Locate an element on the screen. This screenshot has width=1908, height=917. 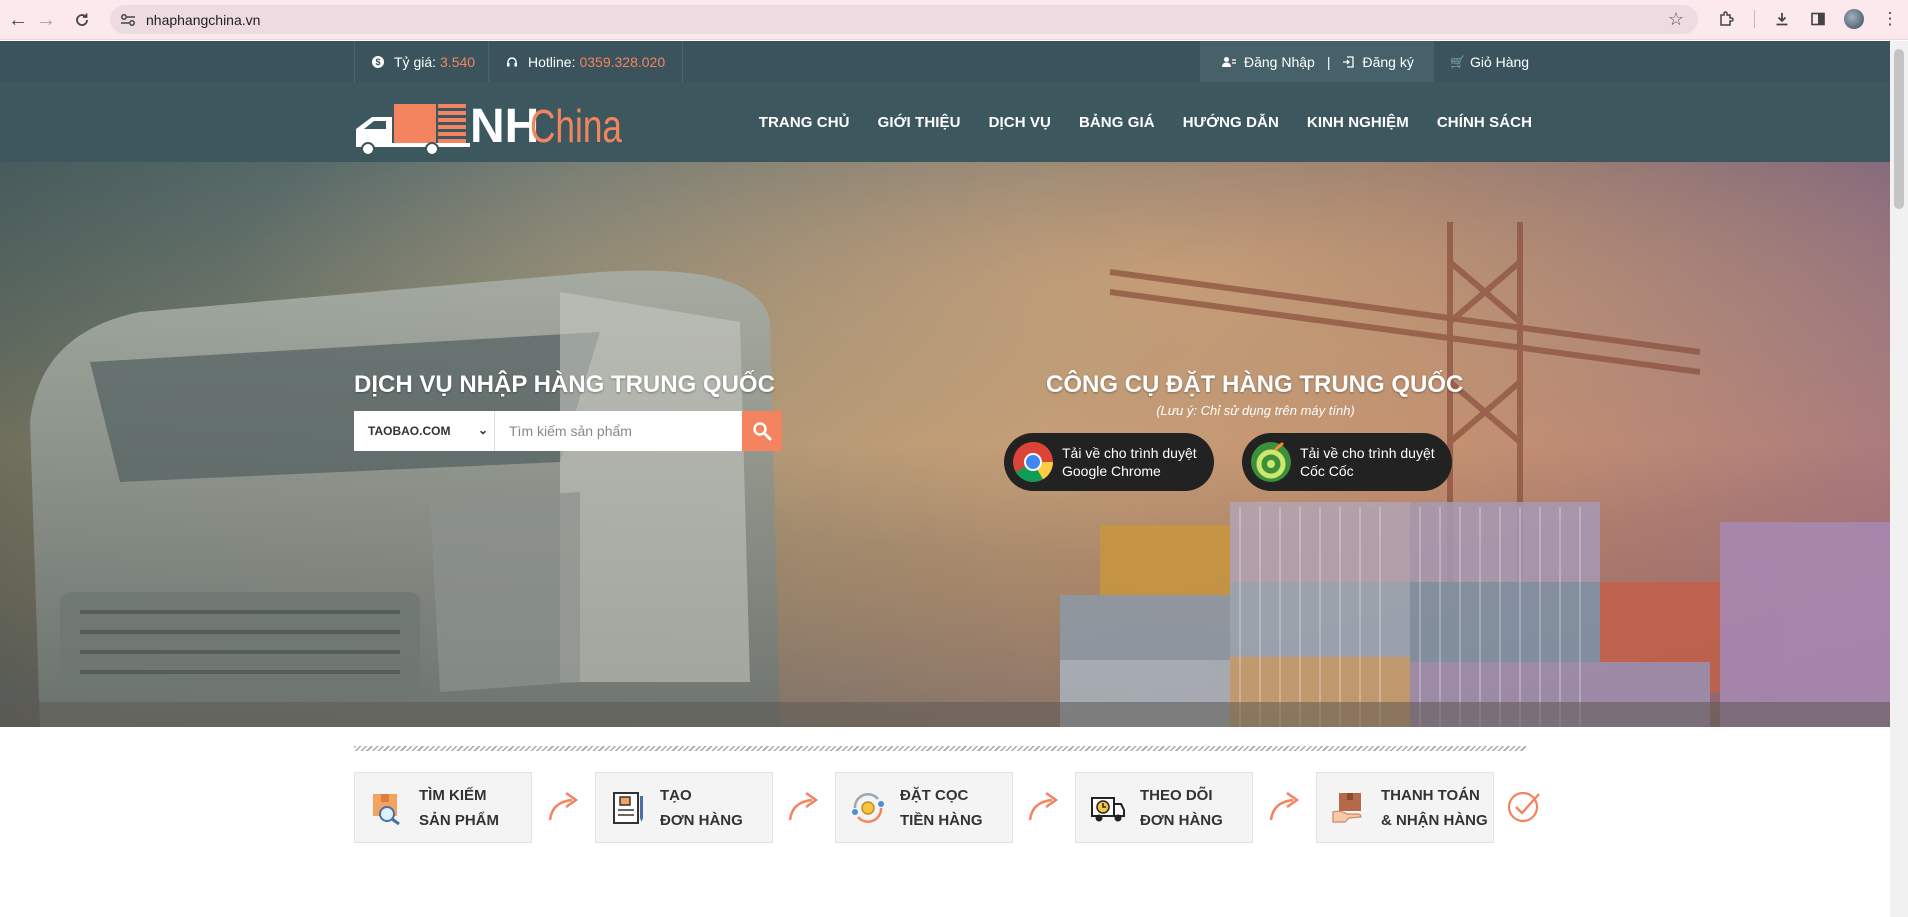
tools-heading: CÔNG CỤ ĐẶT HÀNG TRUNG QUỐC is located at coordinates (1255, 384).